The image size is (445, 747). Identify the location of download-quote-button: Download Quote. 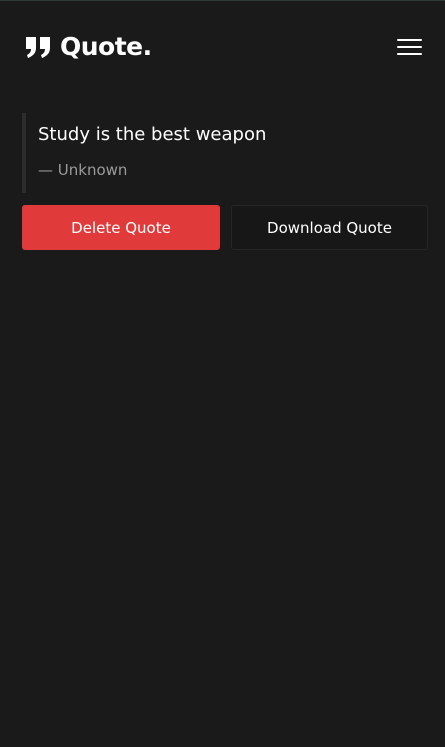
(329, 227).